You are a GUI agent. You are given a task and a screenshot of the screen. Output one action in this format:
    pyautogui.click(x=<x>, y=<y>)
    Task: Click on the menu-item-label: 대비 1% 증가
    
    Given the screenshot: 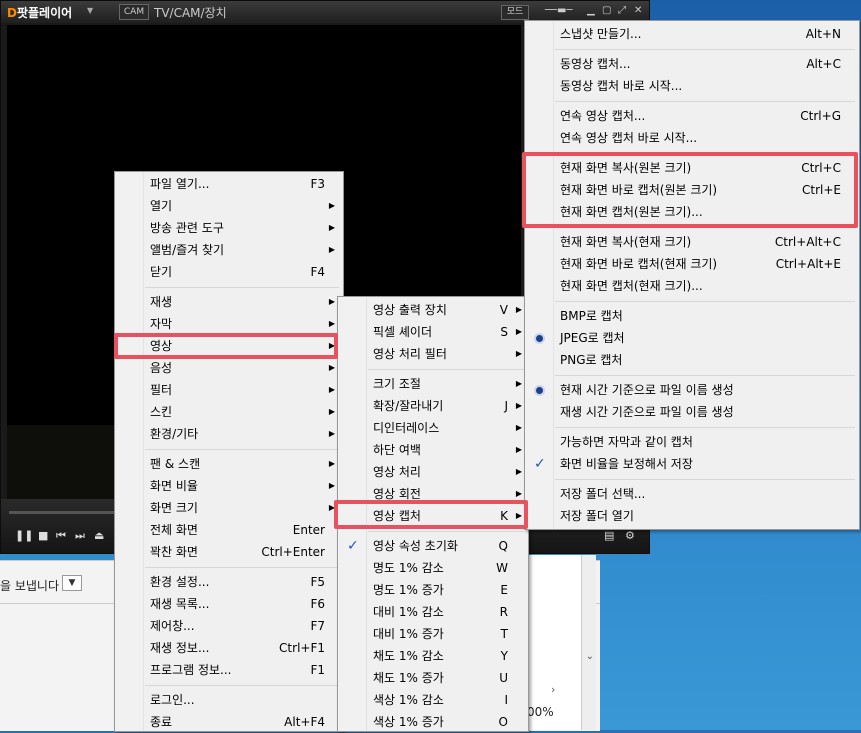 What is the action you would take?
    pyautogui.click(x=408, y=634)
    